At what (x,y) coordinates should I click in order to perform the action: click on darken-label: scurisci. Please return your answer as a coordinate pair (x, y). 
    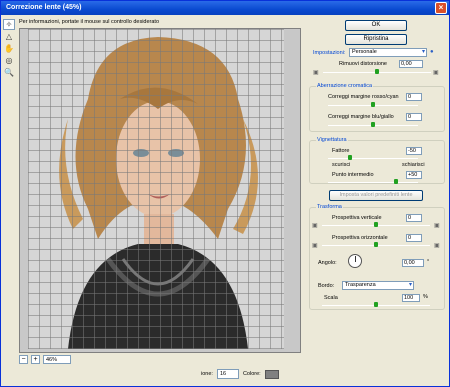
    Looking at the image, I should click on (341, 165).